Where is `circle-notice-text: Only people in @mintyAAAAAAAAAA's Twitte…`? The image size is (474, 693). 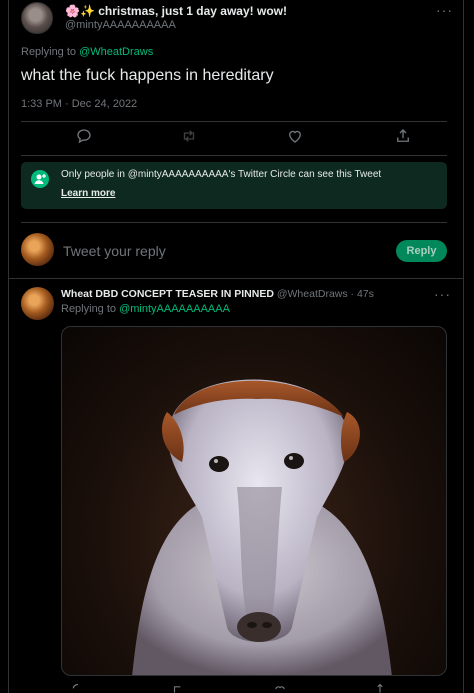
circle-notice-text: Only people in @mintyAAAAAAAAAA's Twitte… is located at coordinates (221, 174).